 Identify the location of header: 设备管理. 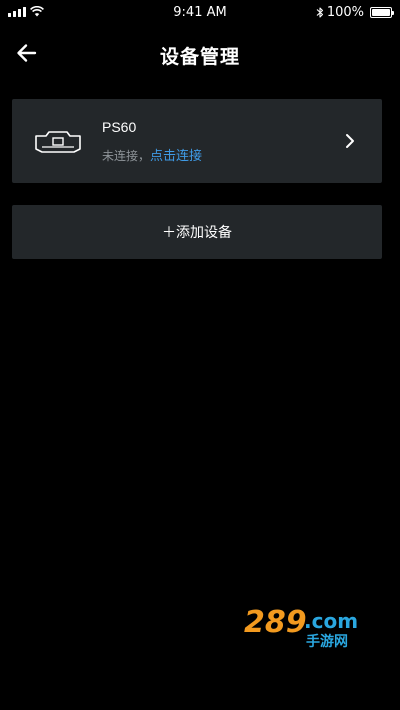
(200, 54).